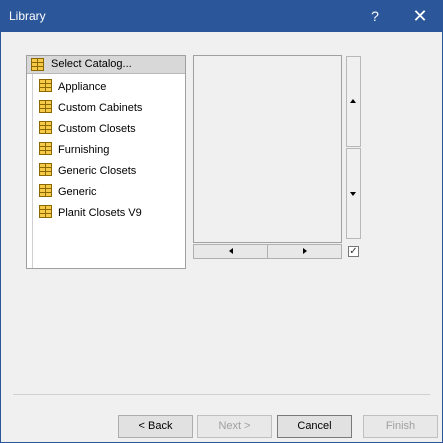  I want to click on catalog-item-custom-cabinets: Custom Cabinets, so click(108, 107).